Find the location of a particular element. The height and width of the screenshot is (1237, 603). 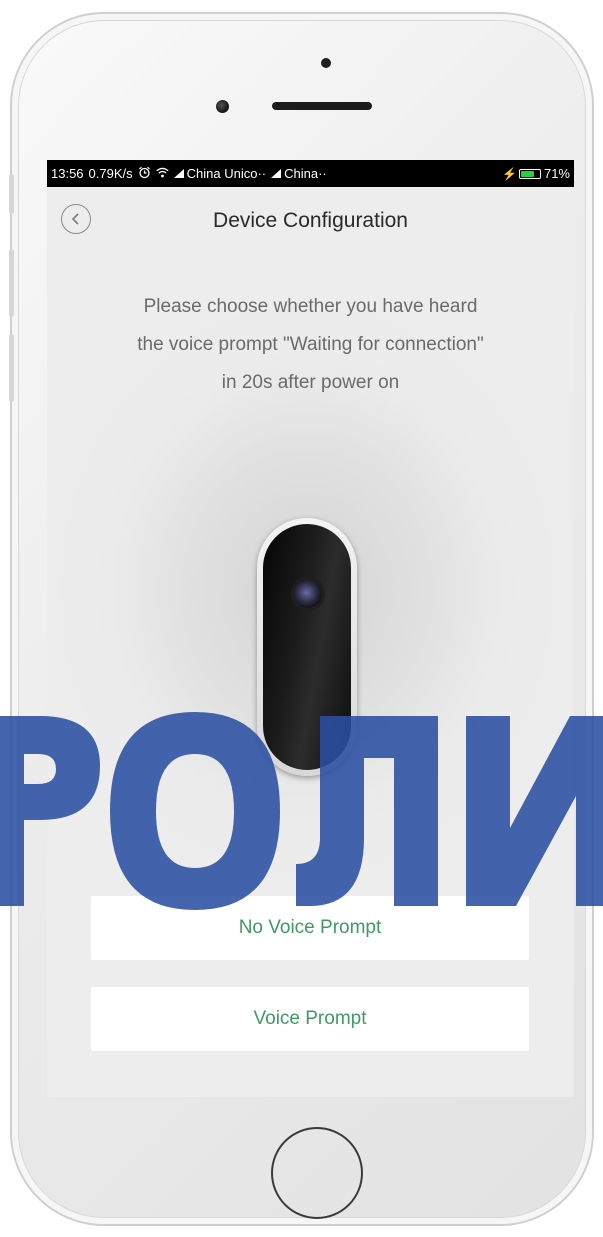

earpiece is located at coordinates (322, 106).